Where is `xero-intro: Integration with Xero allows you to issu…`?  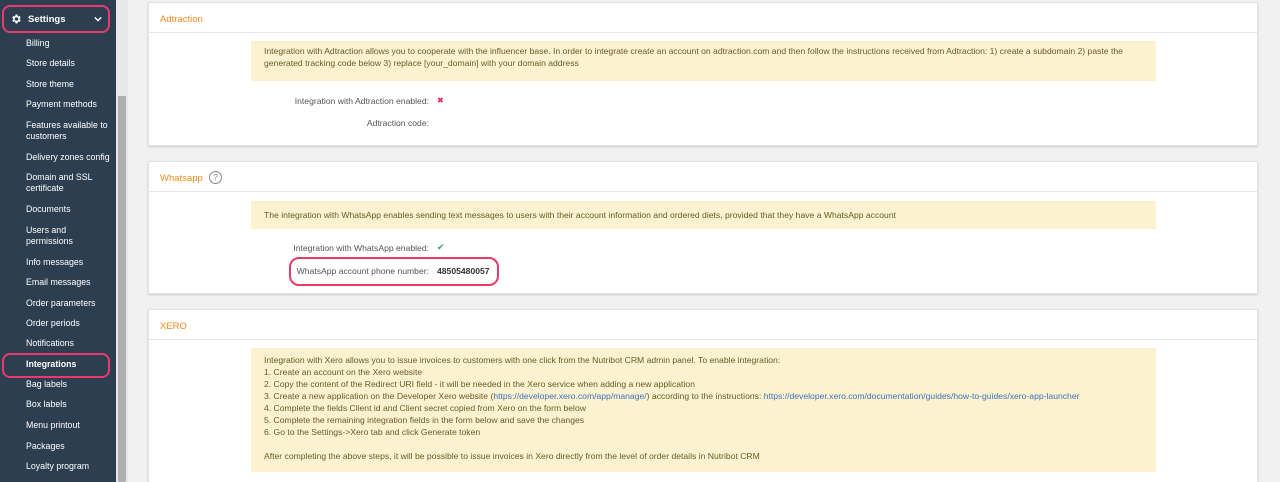 xero-intro: Integration with Xero allows you to issu… is located at coordinates (522, 360).